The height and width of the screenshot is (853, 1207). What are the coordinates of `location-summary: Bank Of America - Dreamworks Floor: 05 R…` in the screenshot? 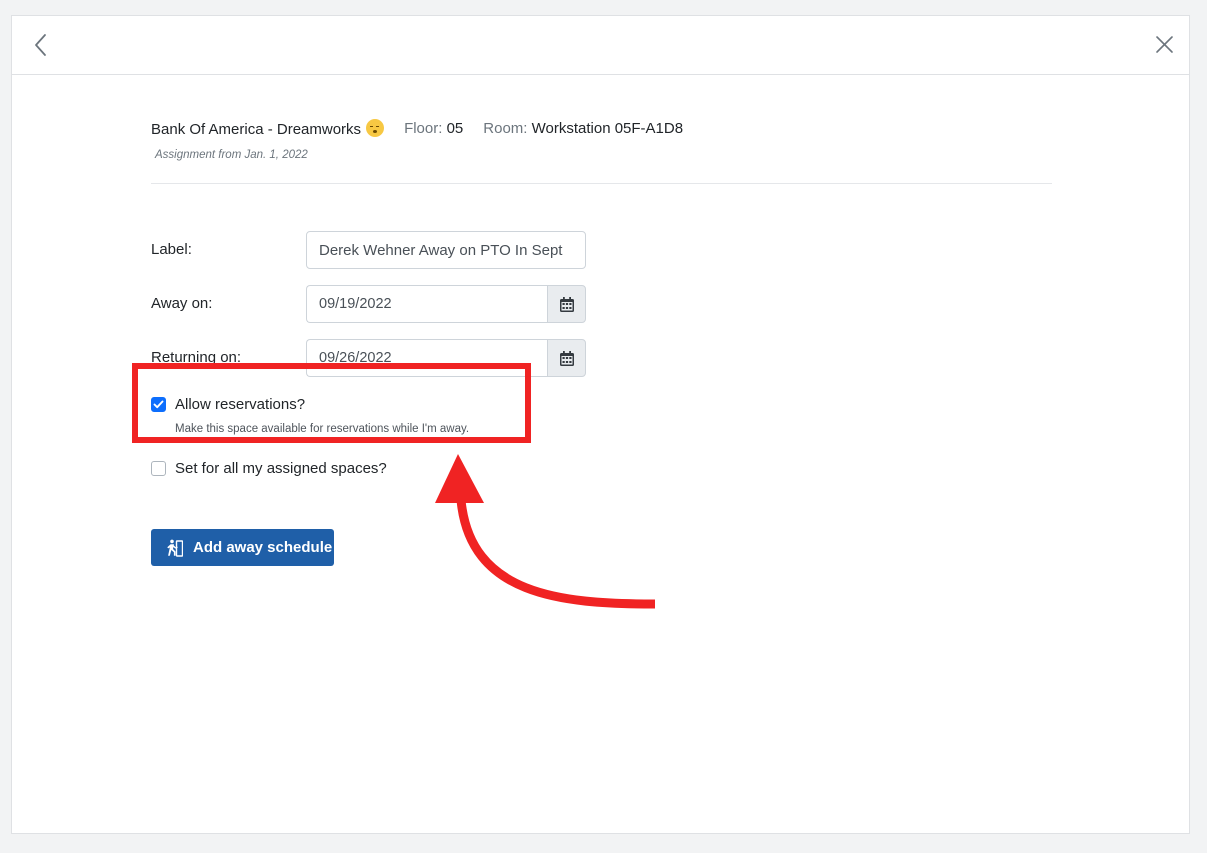 It's located at (427, 128).